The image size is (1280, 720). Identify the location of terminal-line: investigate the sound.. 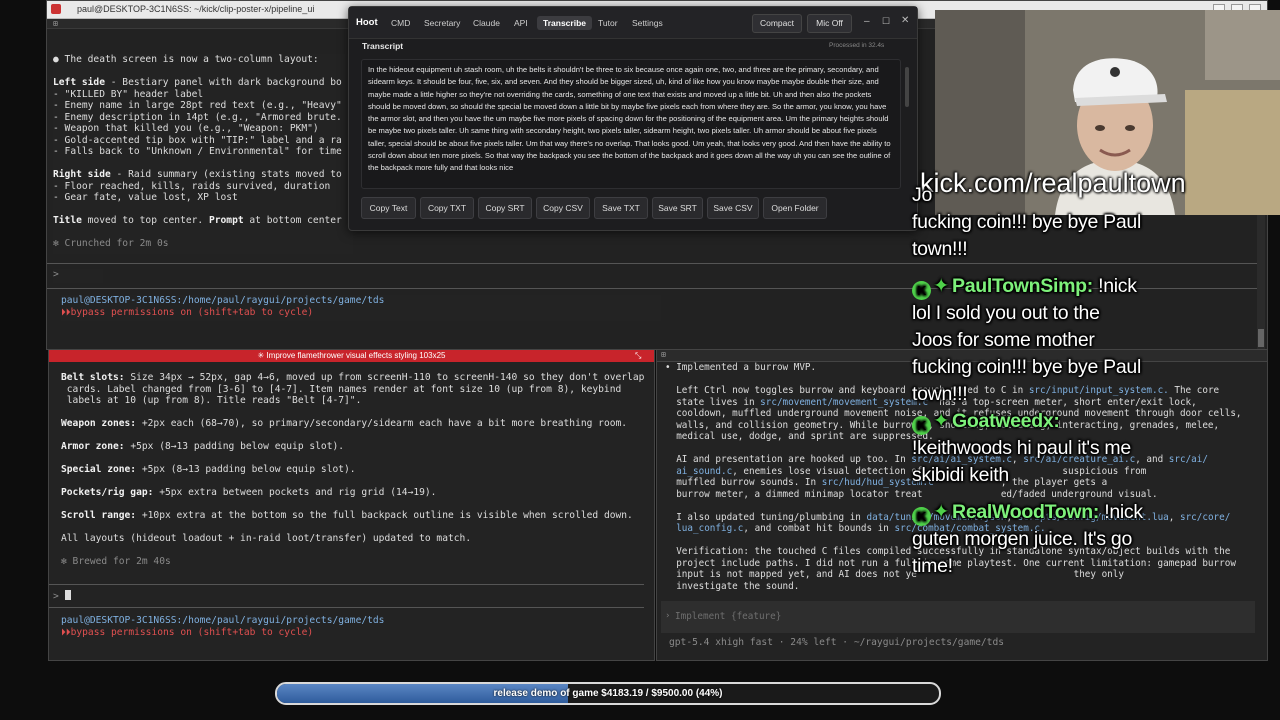
(732, 586).